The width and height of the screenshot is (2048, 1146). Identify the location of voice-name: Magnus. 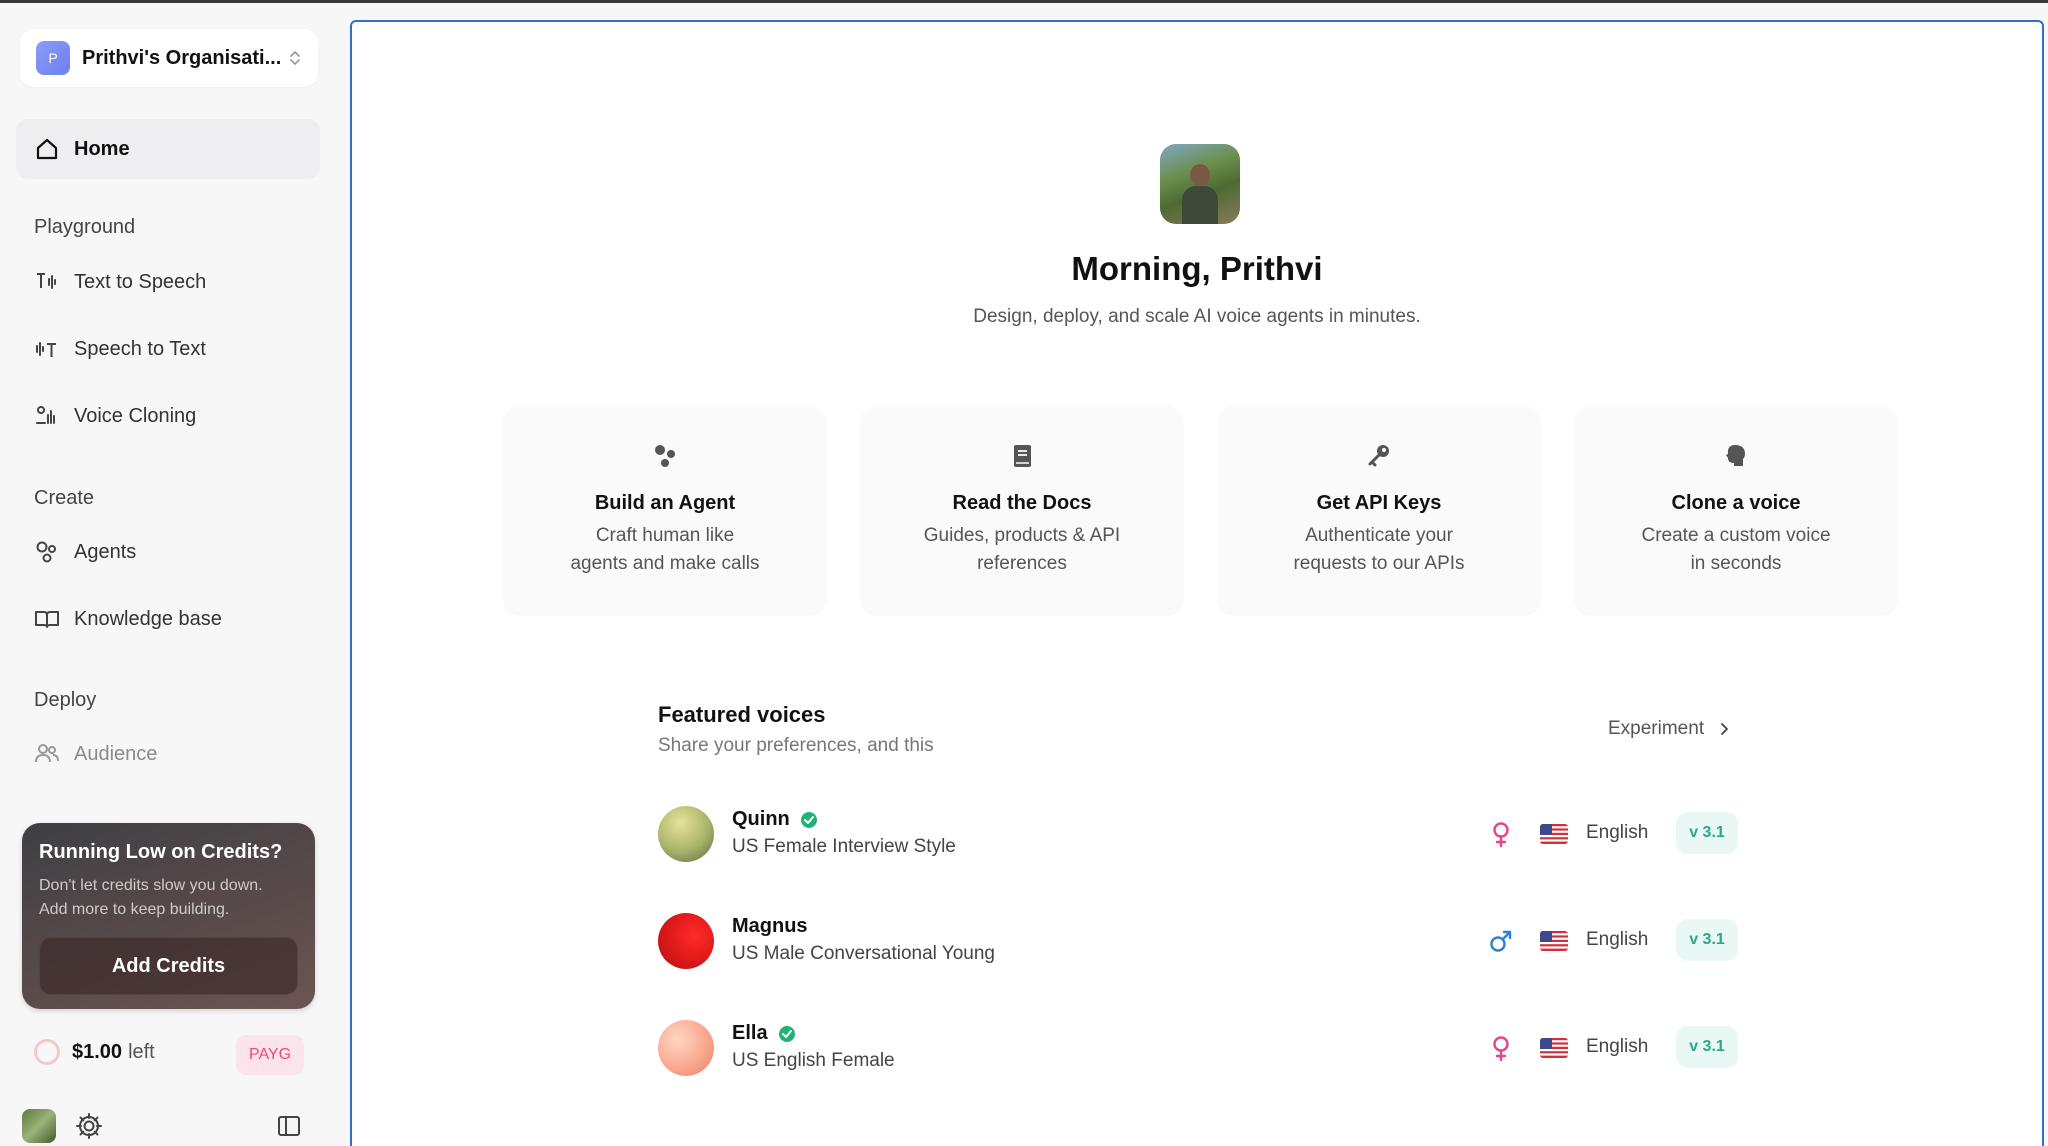
(770, 926).